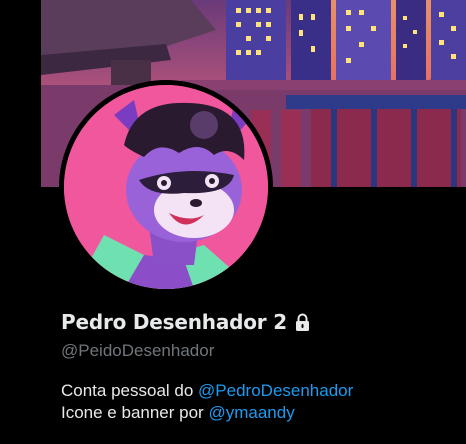 The height and width of the screenshot is (444, 466). Describe the element at coordinates (275, 390) in the screenshot. I see `mention-link: @PedroDesenhador` at that location.